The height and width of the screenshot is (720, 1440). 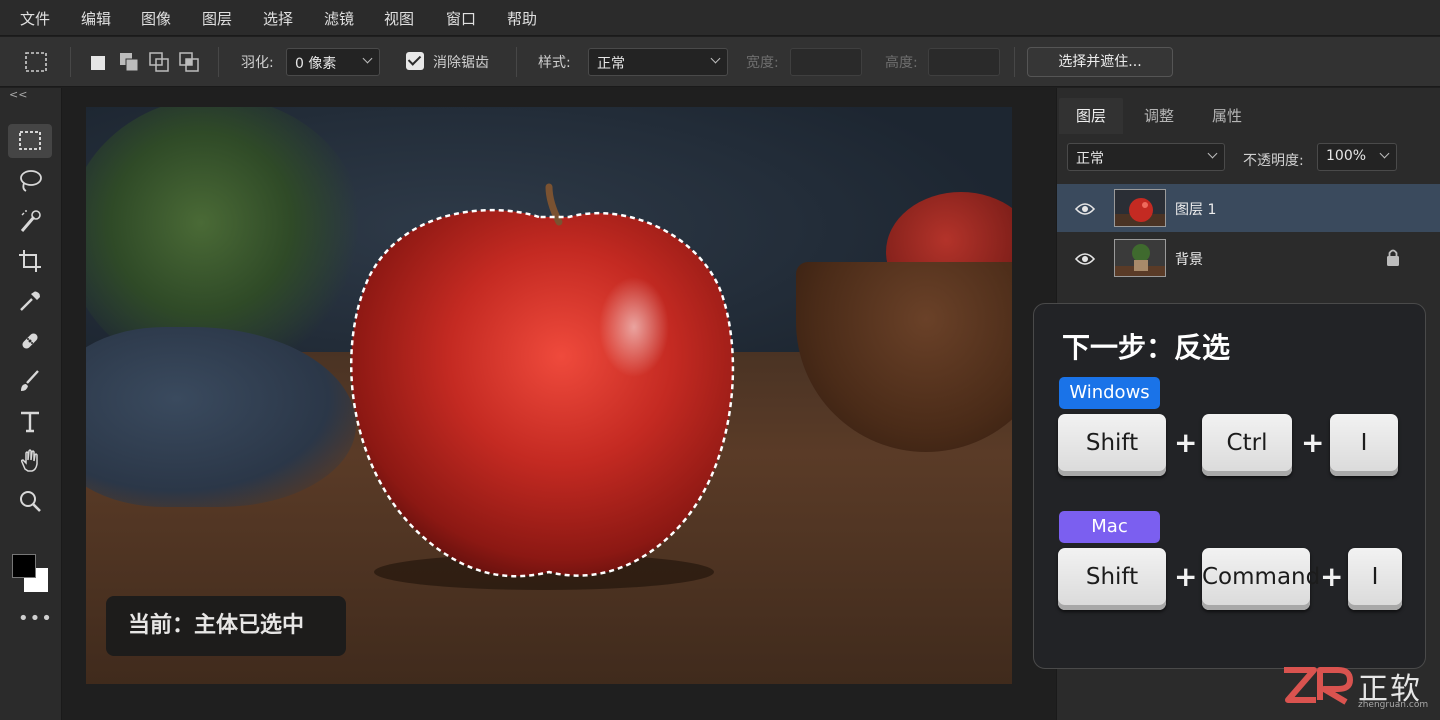 I want to click on style-select: 正常, so click(x=658, y=62).